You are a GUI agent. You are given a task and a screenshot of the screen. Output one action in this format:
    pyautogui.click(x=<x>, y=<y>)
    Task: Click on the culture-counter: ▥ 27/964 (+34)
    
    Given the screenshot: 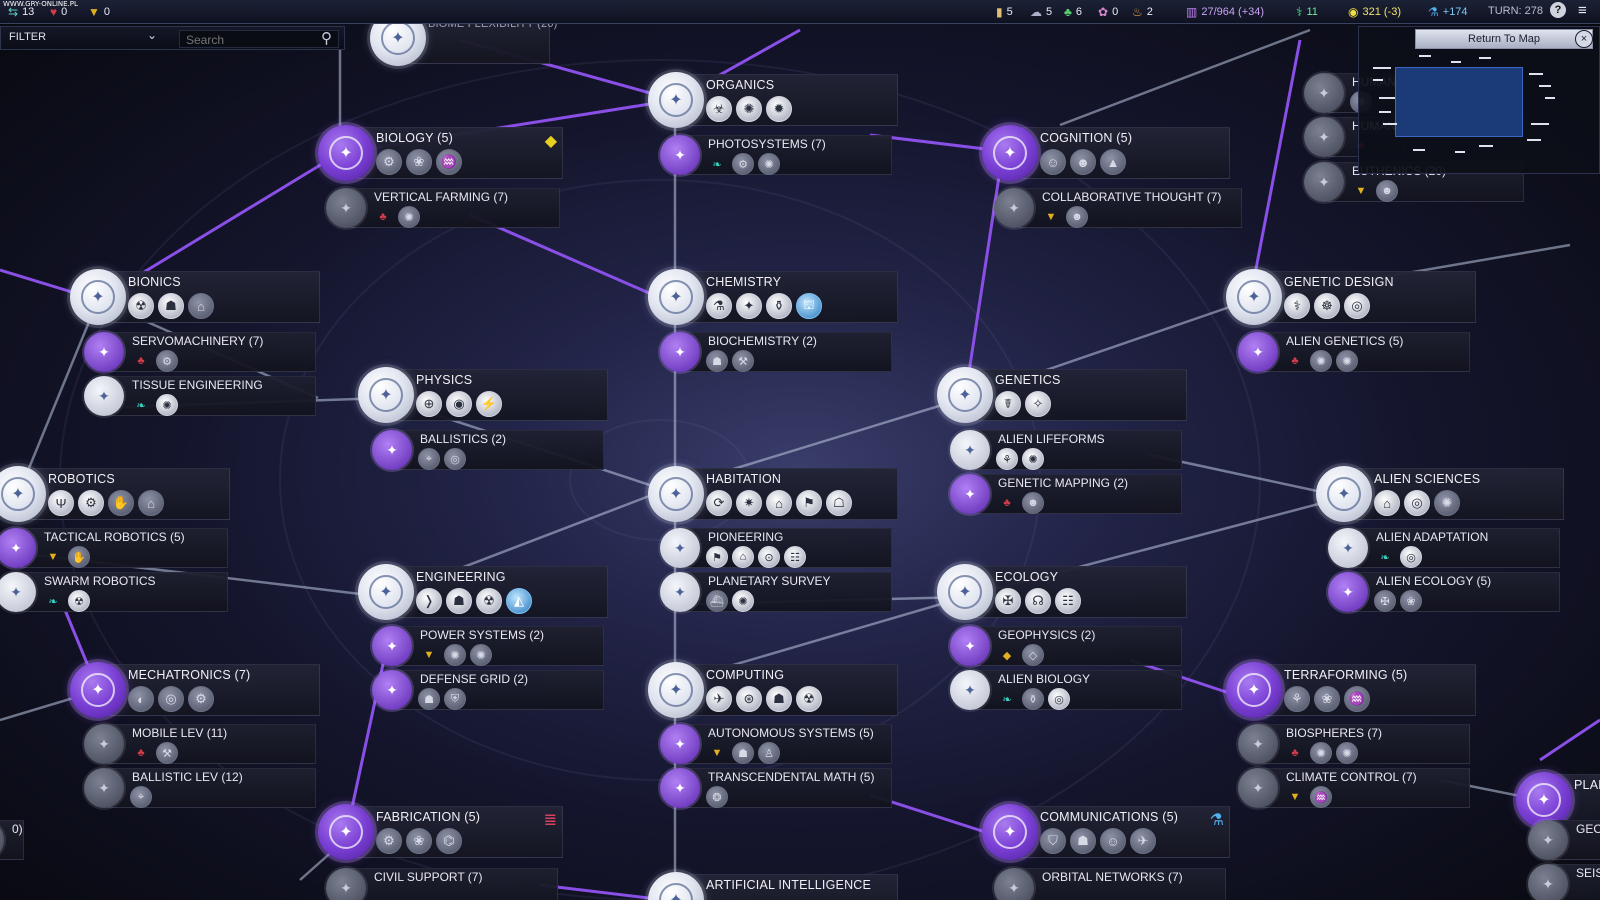 What is the action you would take?
    pyautogui.click(x=1225, y=12)
    